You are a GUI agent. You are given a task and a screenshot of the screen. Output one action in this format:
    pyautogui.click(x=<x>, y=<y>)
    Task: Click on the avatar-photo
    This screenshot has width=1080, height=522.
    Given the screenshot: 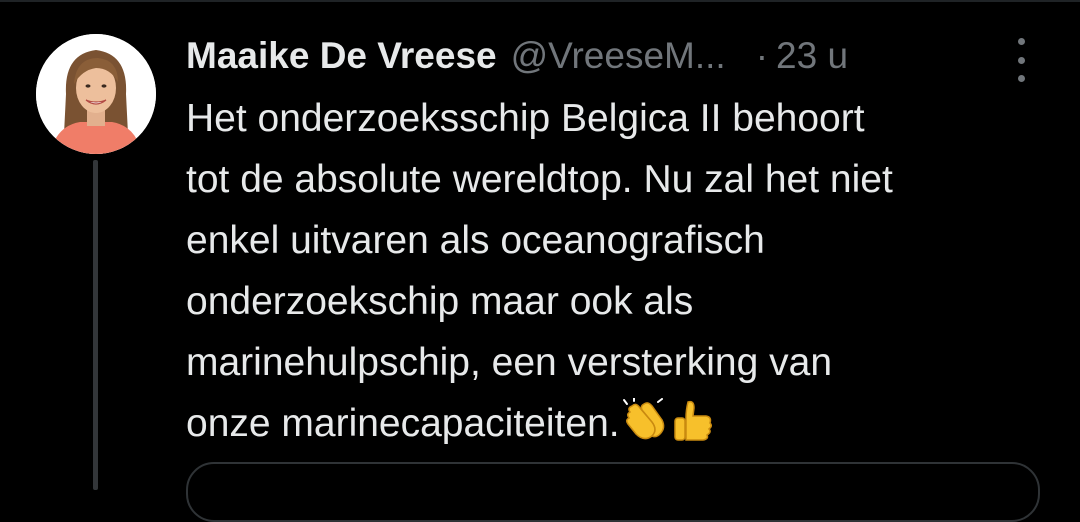 What is the action you would take?
    pyautogui.click(x=96, y=94)
    